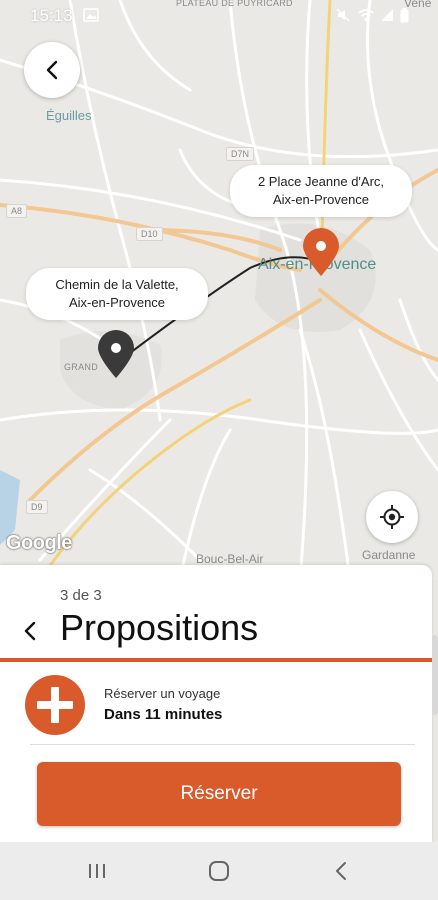 The width and height of the screenshot is (438, 900). Describe the element at coordinates (389, 555) in the screenshot. I see `map-label-gardanne: Gardanne` at that location.